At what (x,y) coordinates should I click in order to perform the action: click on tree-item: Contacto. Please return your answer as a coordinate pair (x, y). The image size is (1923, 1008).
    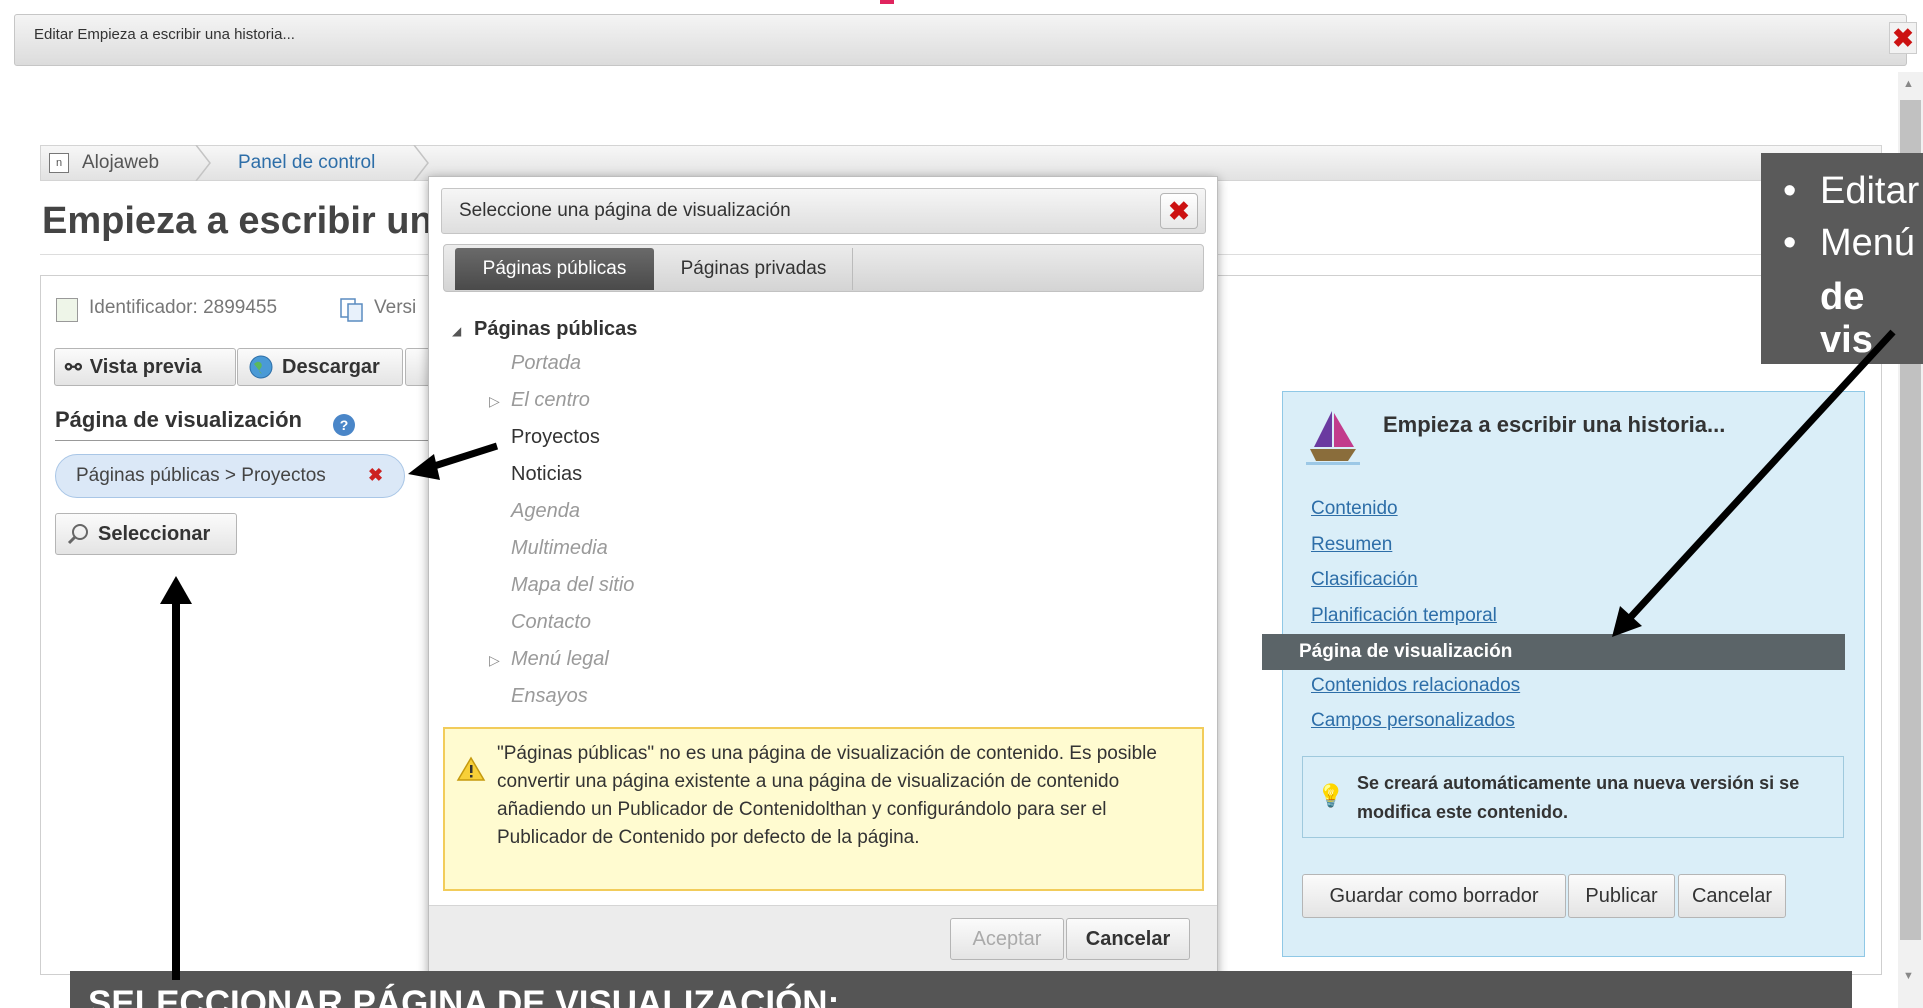
    Looking at the image, I should click on (551, 622).